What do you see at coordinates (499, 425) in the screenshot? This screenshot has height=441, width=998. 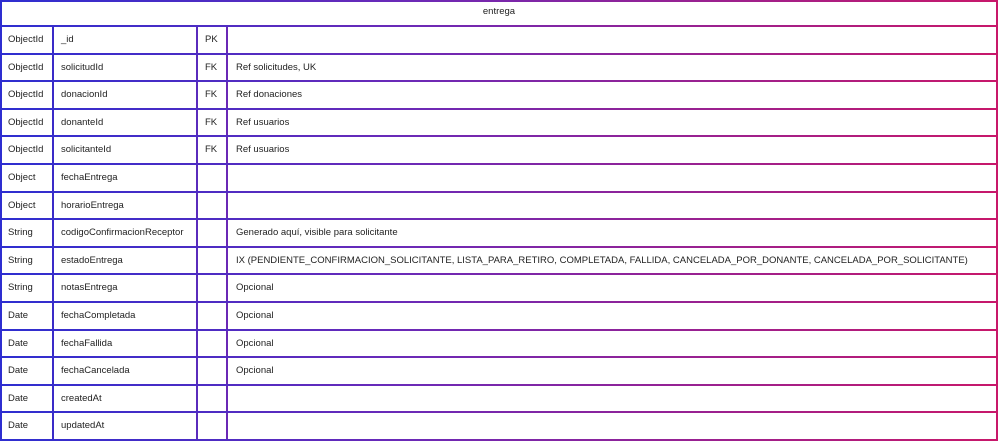 I see `table-row: Date updatedAt` at bounding box center [499, 425].